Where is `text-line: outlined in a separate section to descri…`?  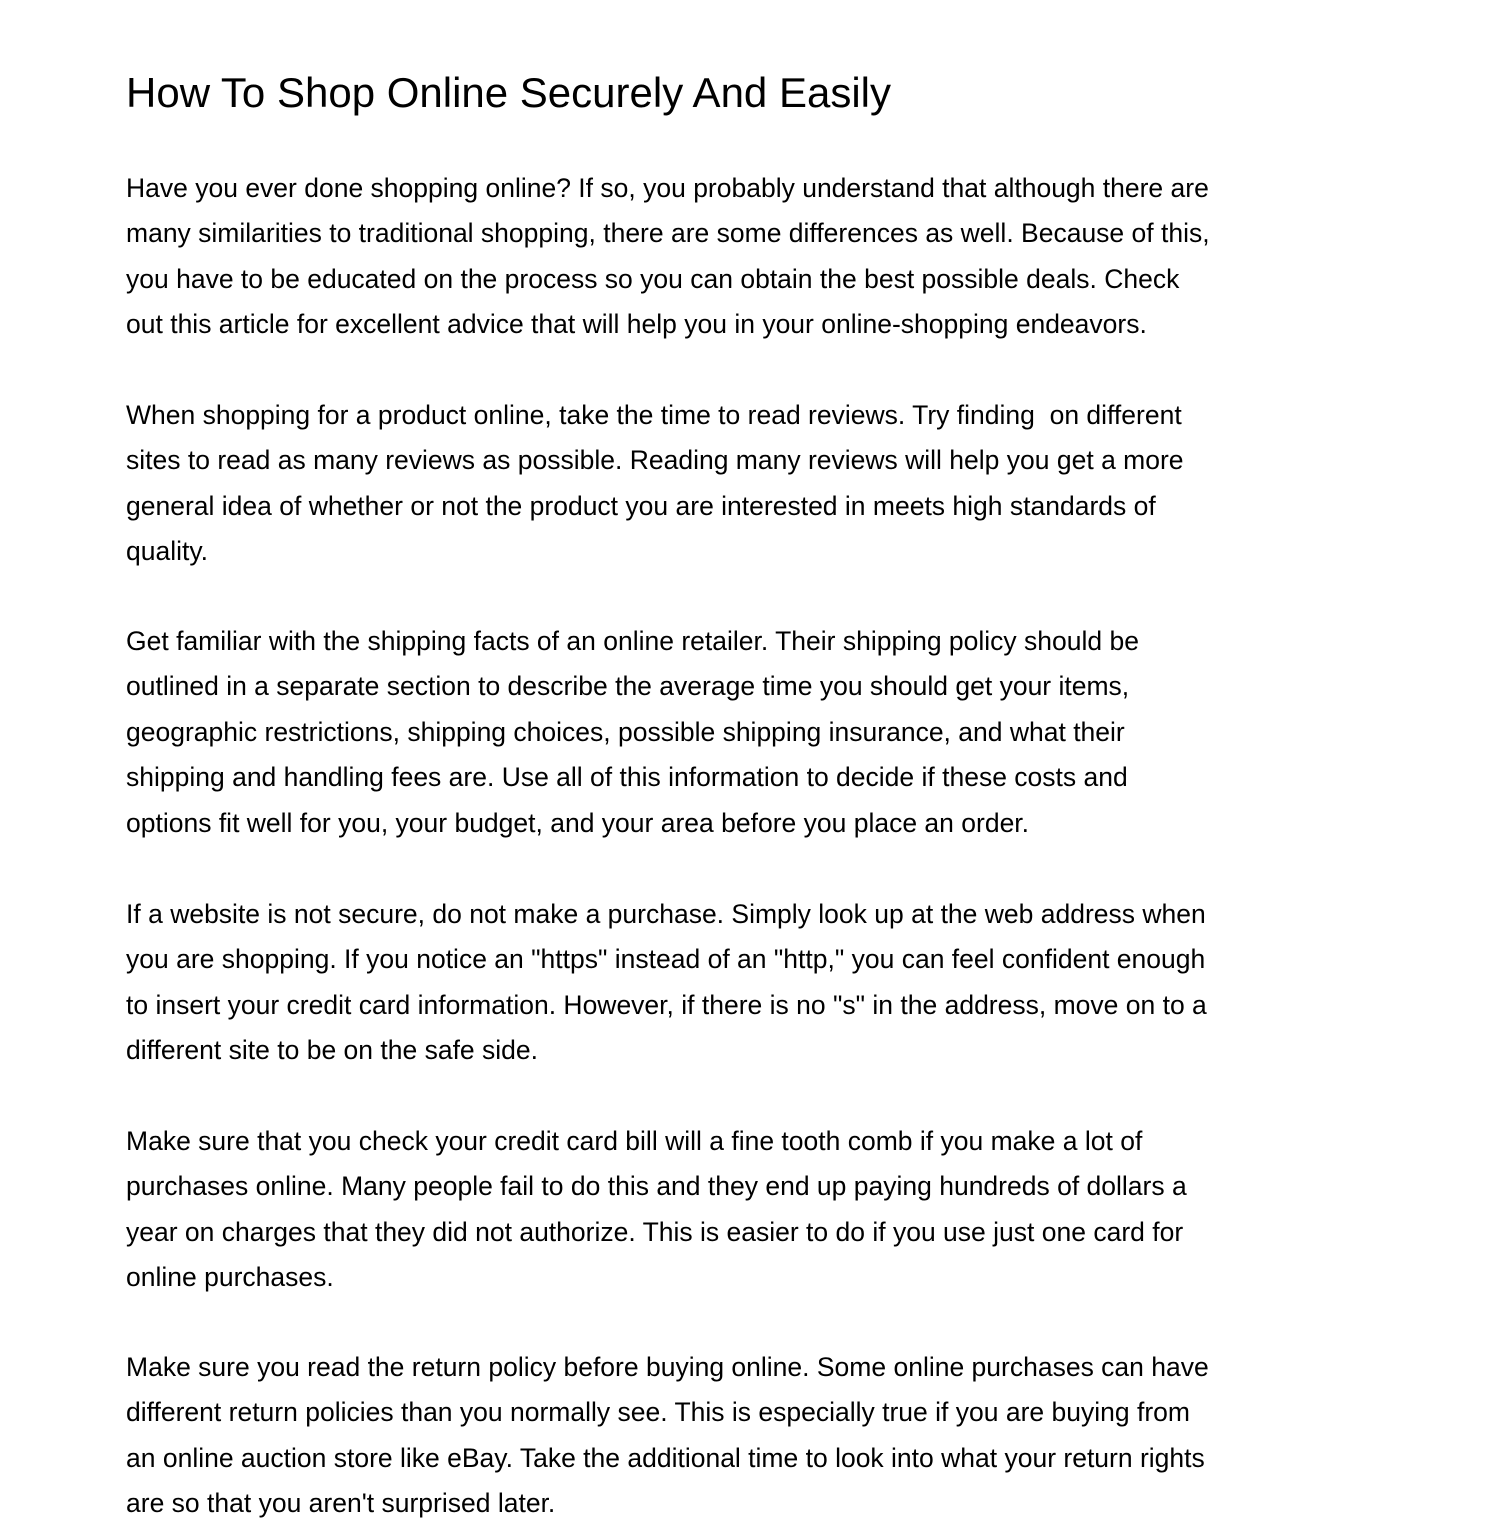 text-line: outlined in a separate section to descri… is located at coordinates (628, 686).